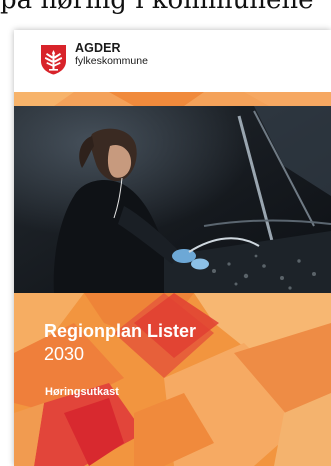  What do you see at coordinates (111, 60) in the screenshot?
I see `publisher-subtitle: fylkeskommune` at bounding box center [111, 60].